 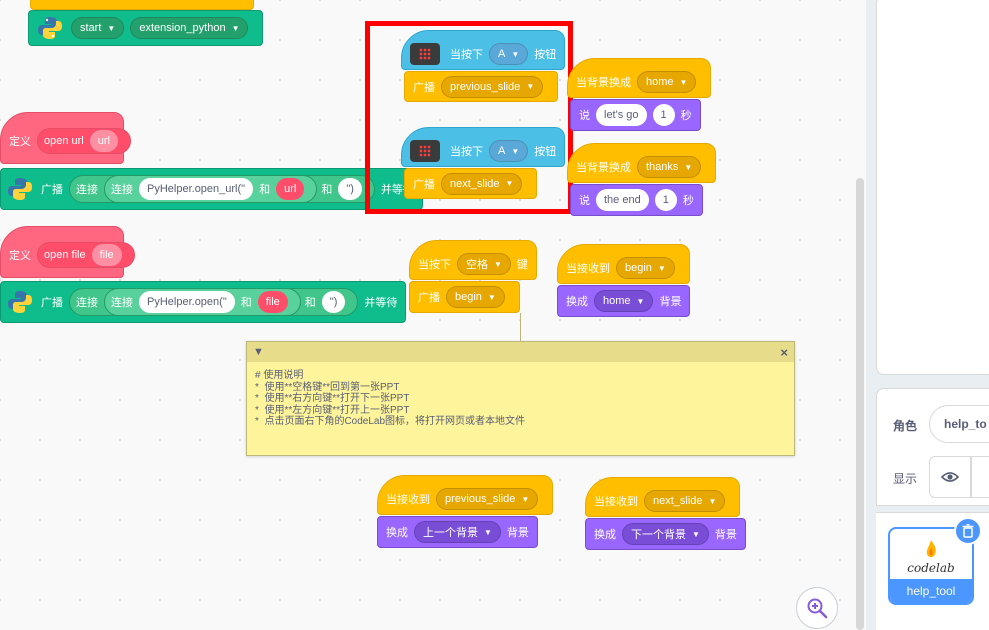 I want to click on define-proto: open url url, so click(x=84, y=141).